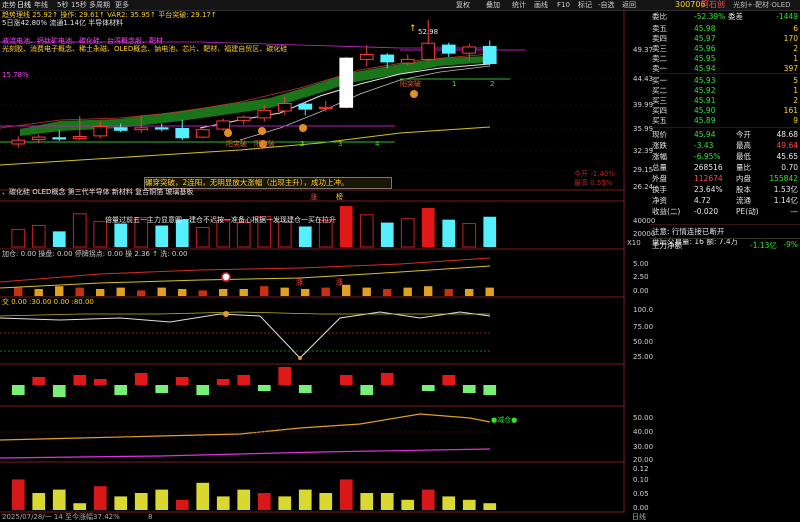 The image size is (800, 522). What do you see at coordinates (150, 517) in the screenshot?
I see `scroll-number: 8` at bounding box center [150, 517].